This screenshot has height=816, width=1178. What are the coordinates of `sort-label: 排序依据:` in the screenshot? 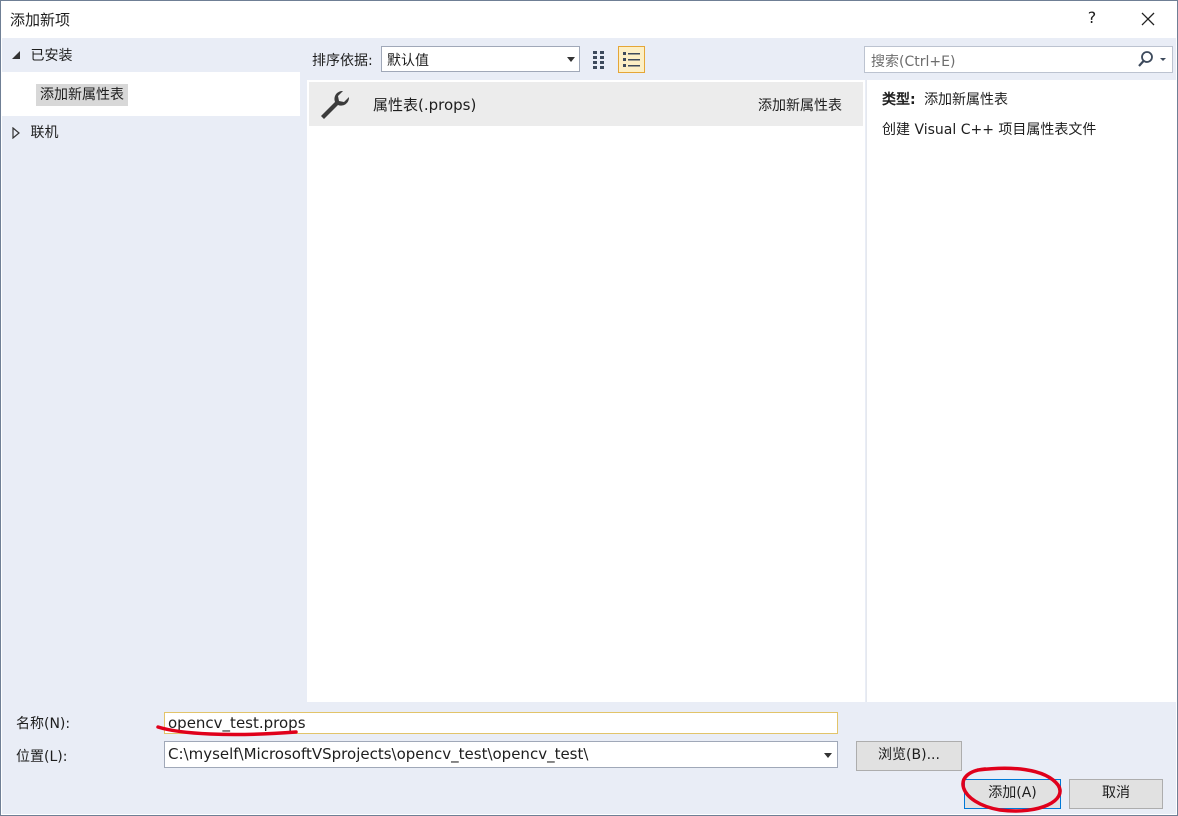 It's located at (342, 61).